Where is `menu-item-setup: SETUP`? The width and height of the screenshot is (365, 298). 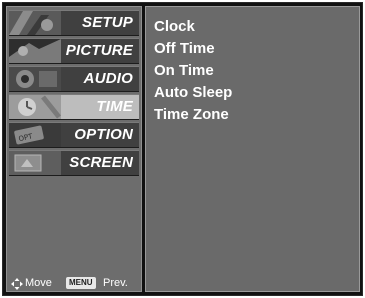 menu-item-setup: SETUP is located at coordinates (74, 23).